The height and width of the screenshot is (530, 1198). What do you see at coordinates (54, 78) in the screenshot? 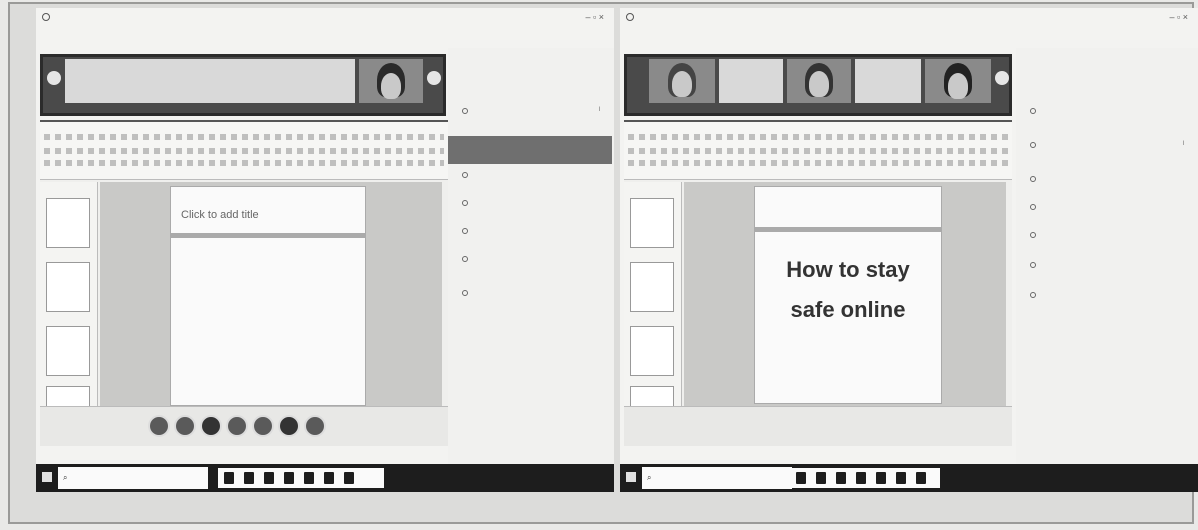
I see `prev-video-button` at bounding box center [54, 78].